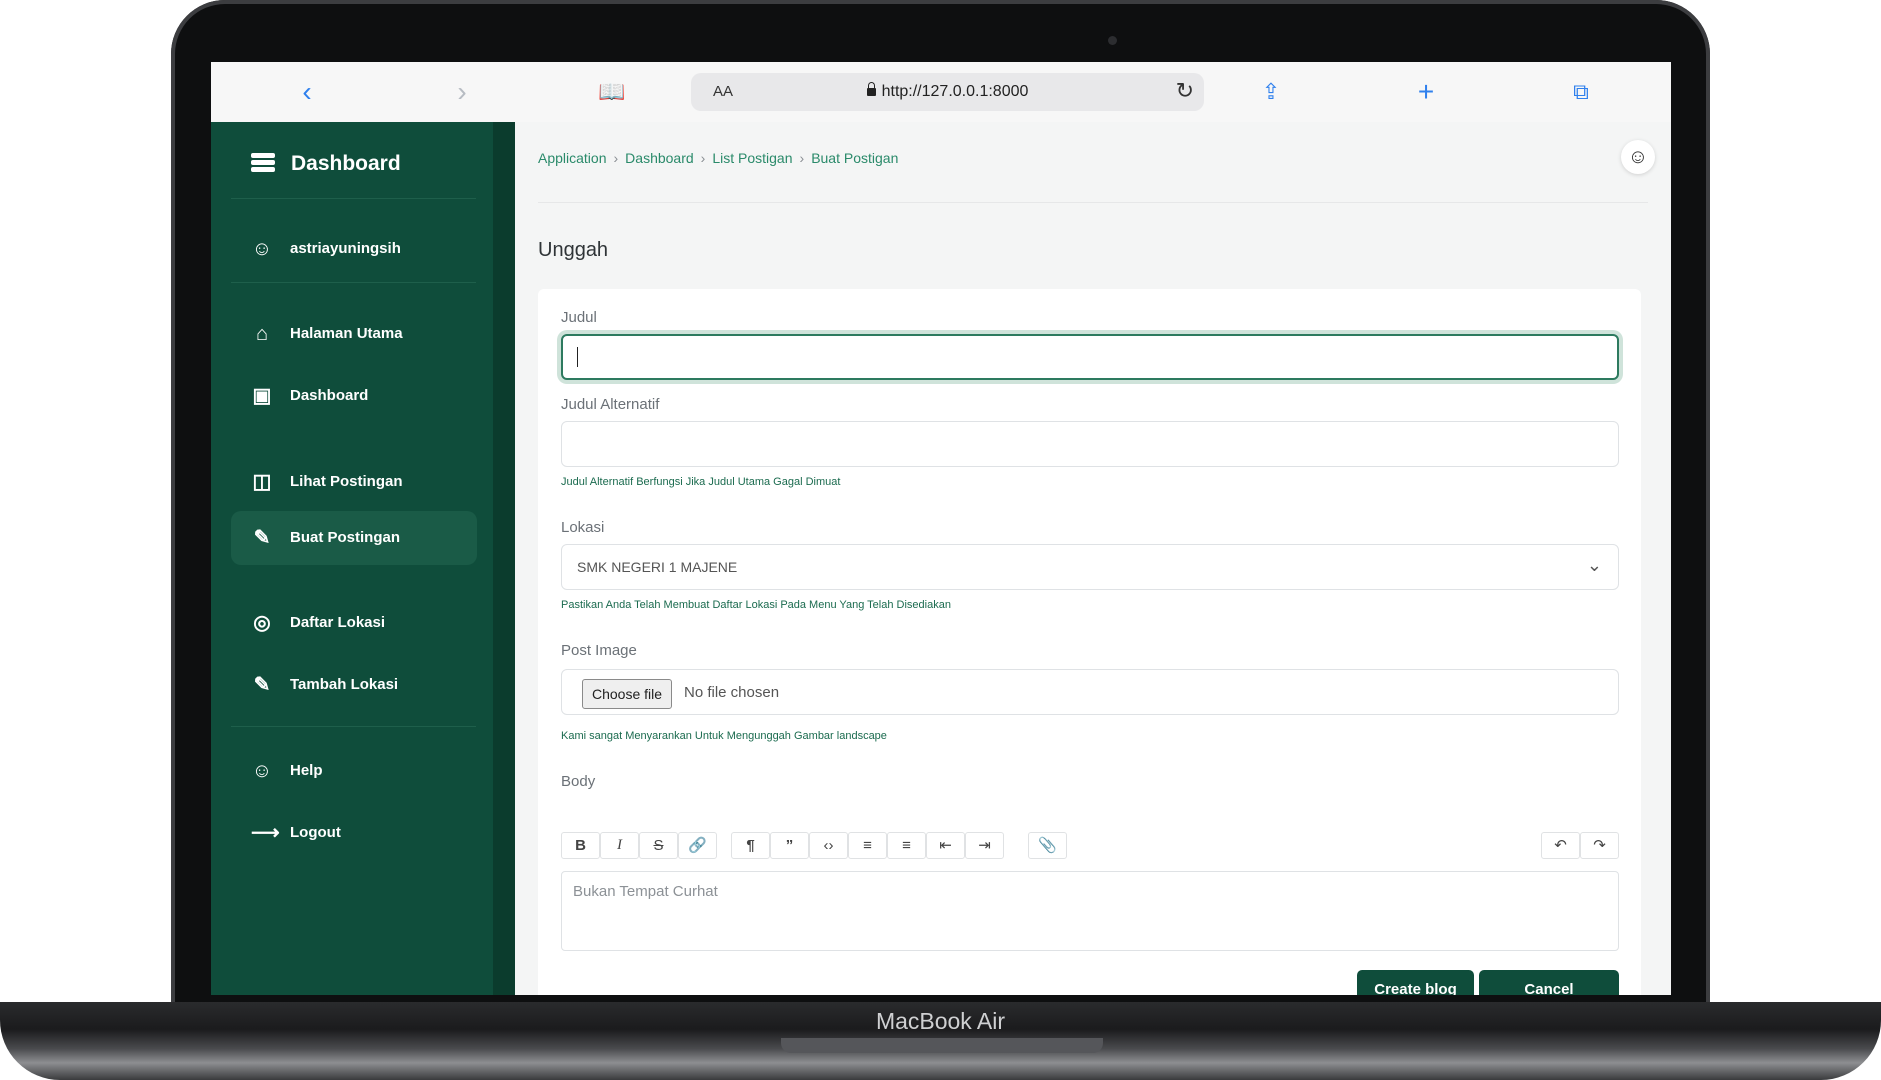  I want to click on attach-button: 📎, so click(1047, 845).